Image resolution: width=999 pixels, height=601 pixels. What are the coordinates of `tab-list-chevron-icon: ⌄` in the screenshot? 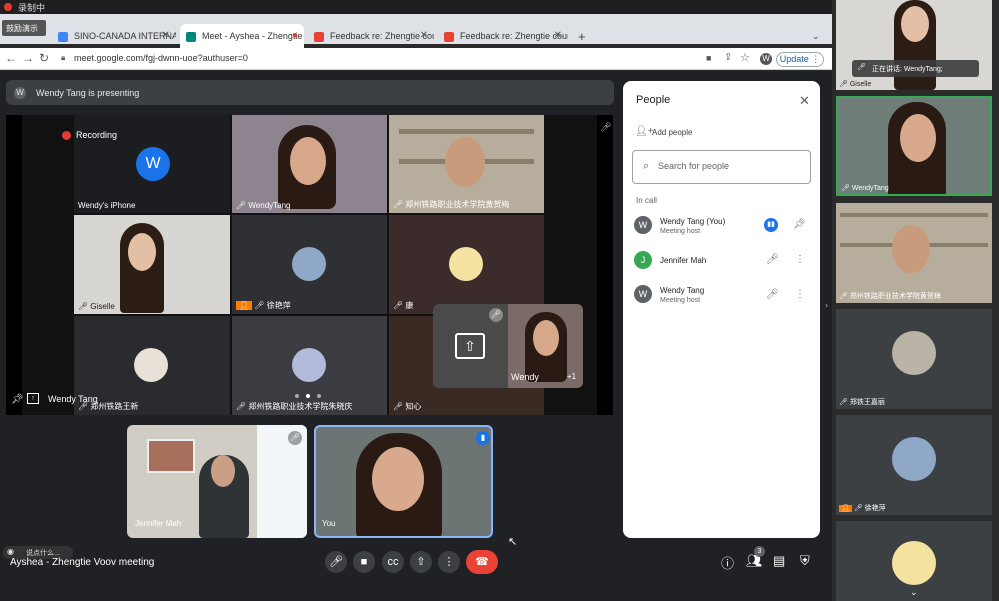 It's located at (816, 36).